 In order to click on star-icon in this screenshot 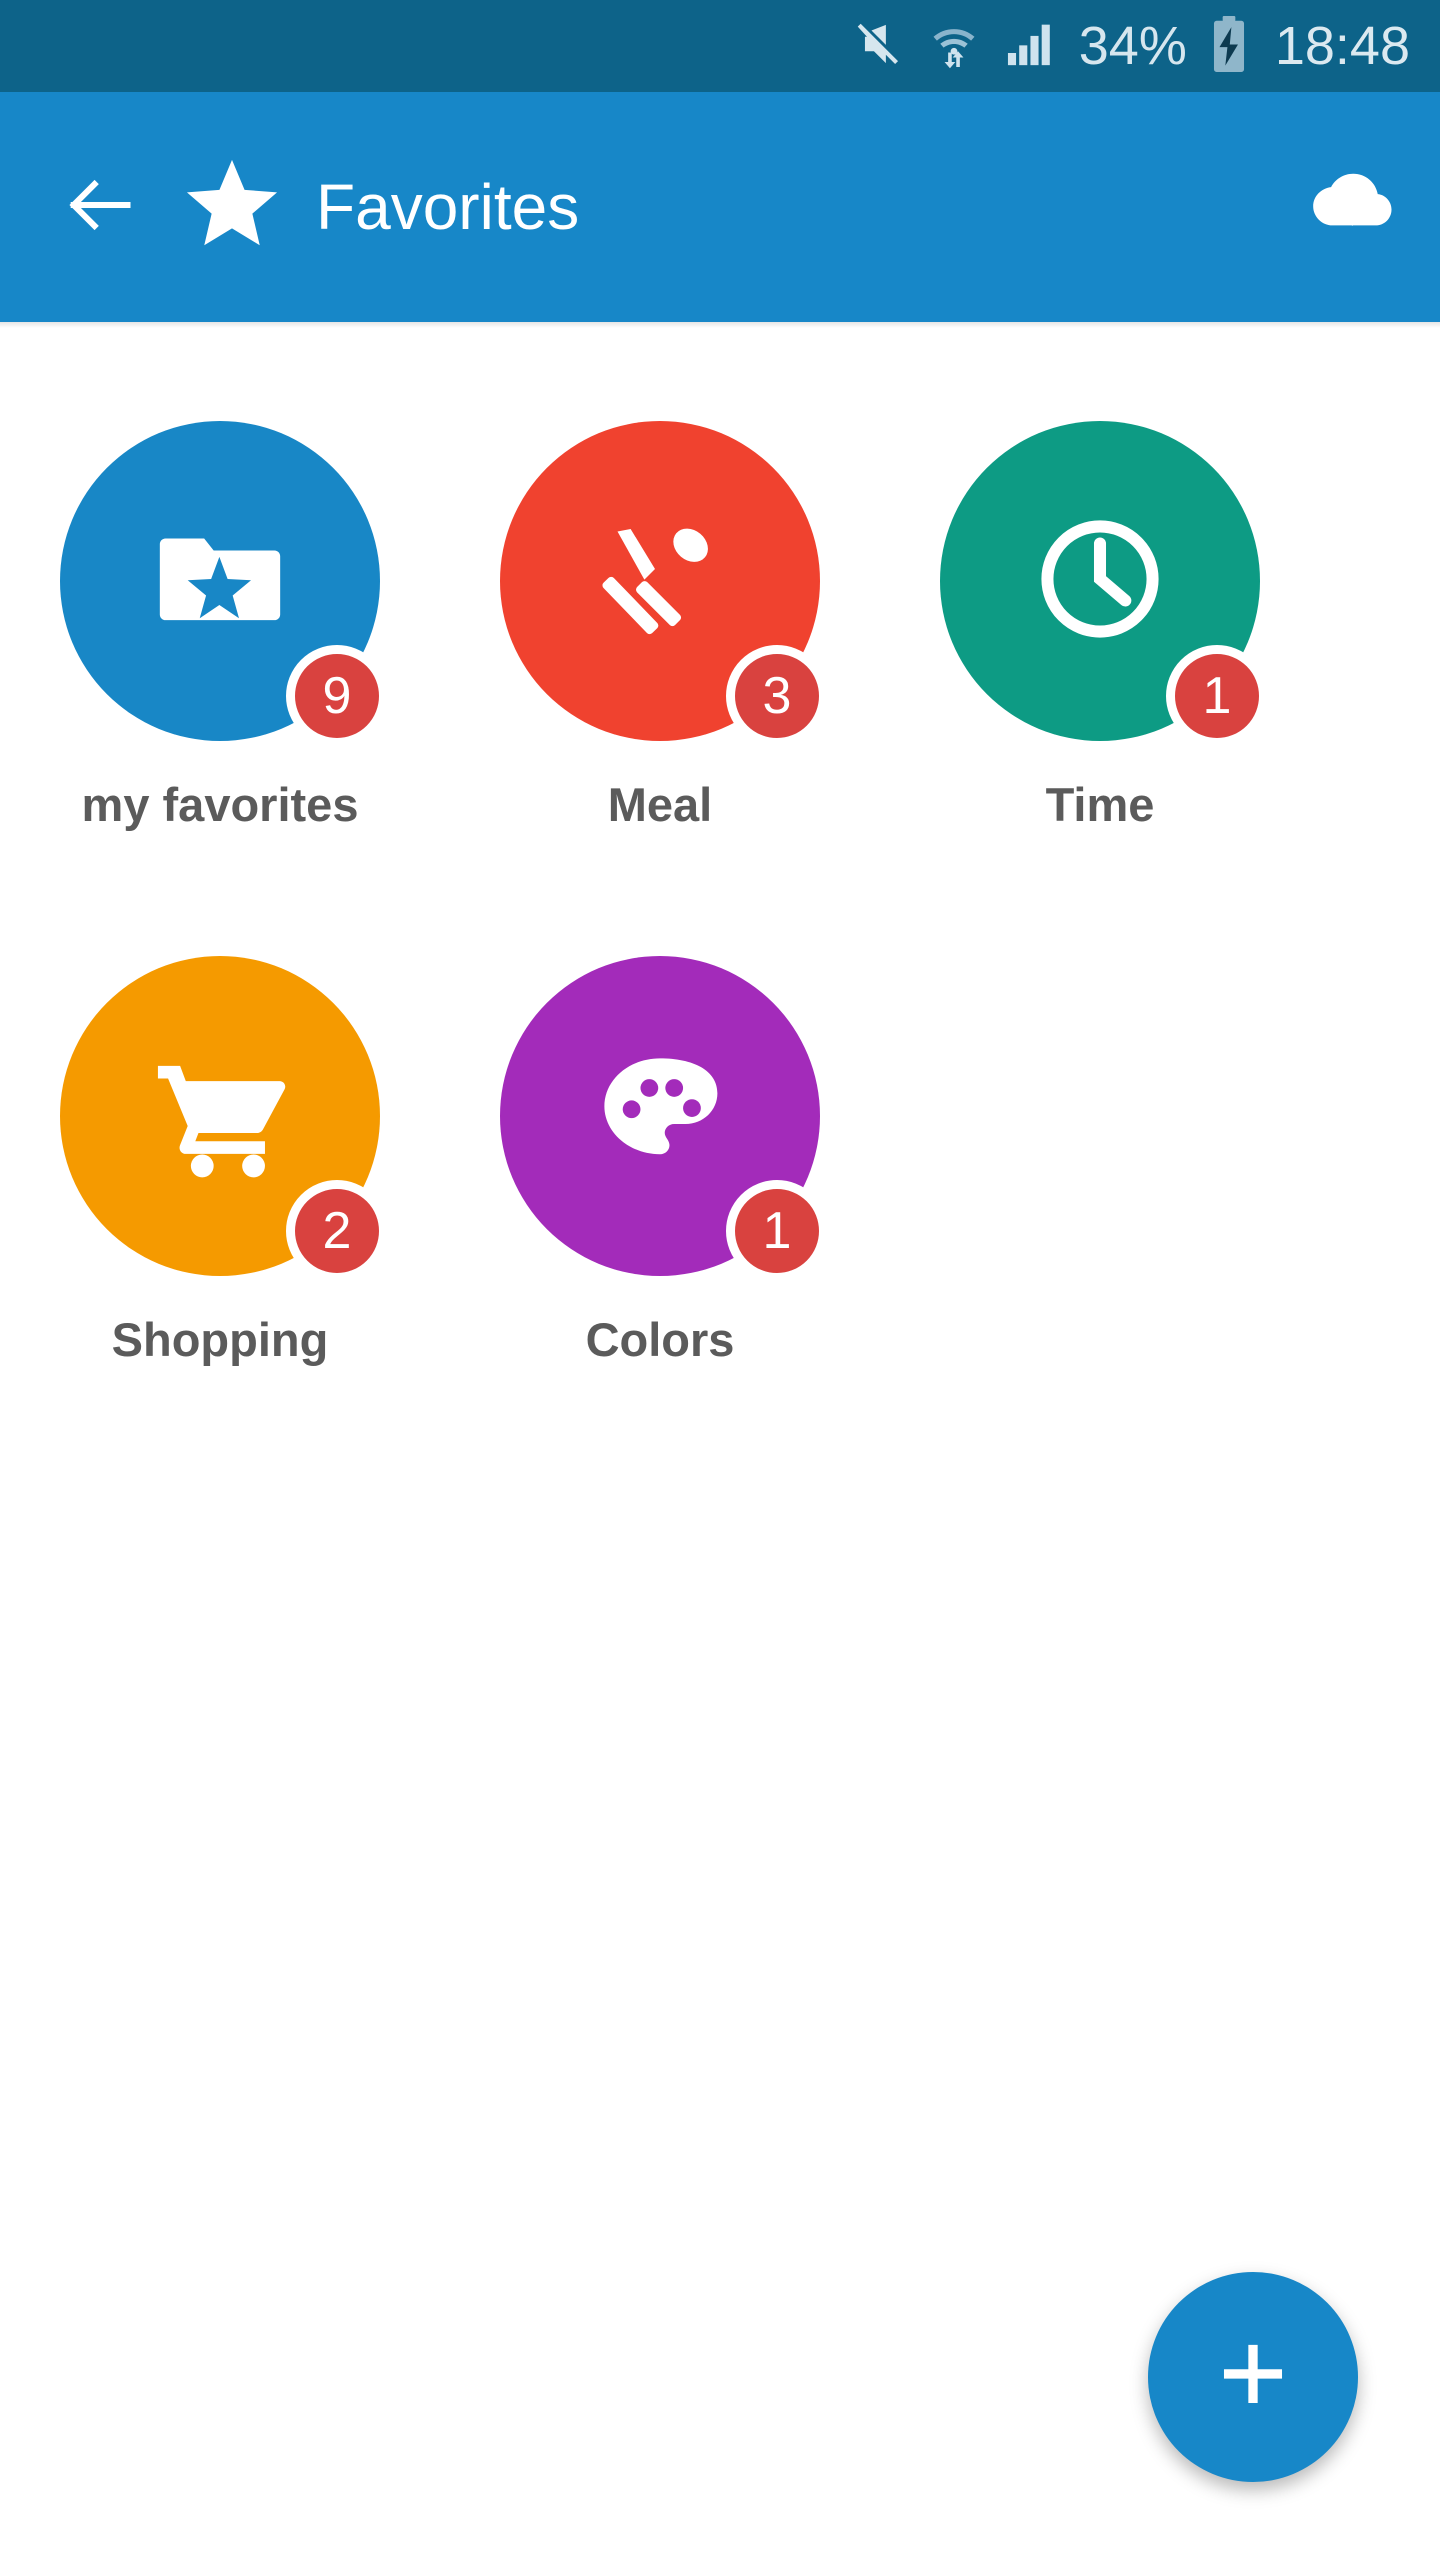, I will do `click(232, 207)`.